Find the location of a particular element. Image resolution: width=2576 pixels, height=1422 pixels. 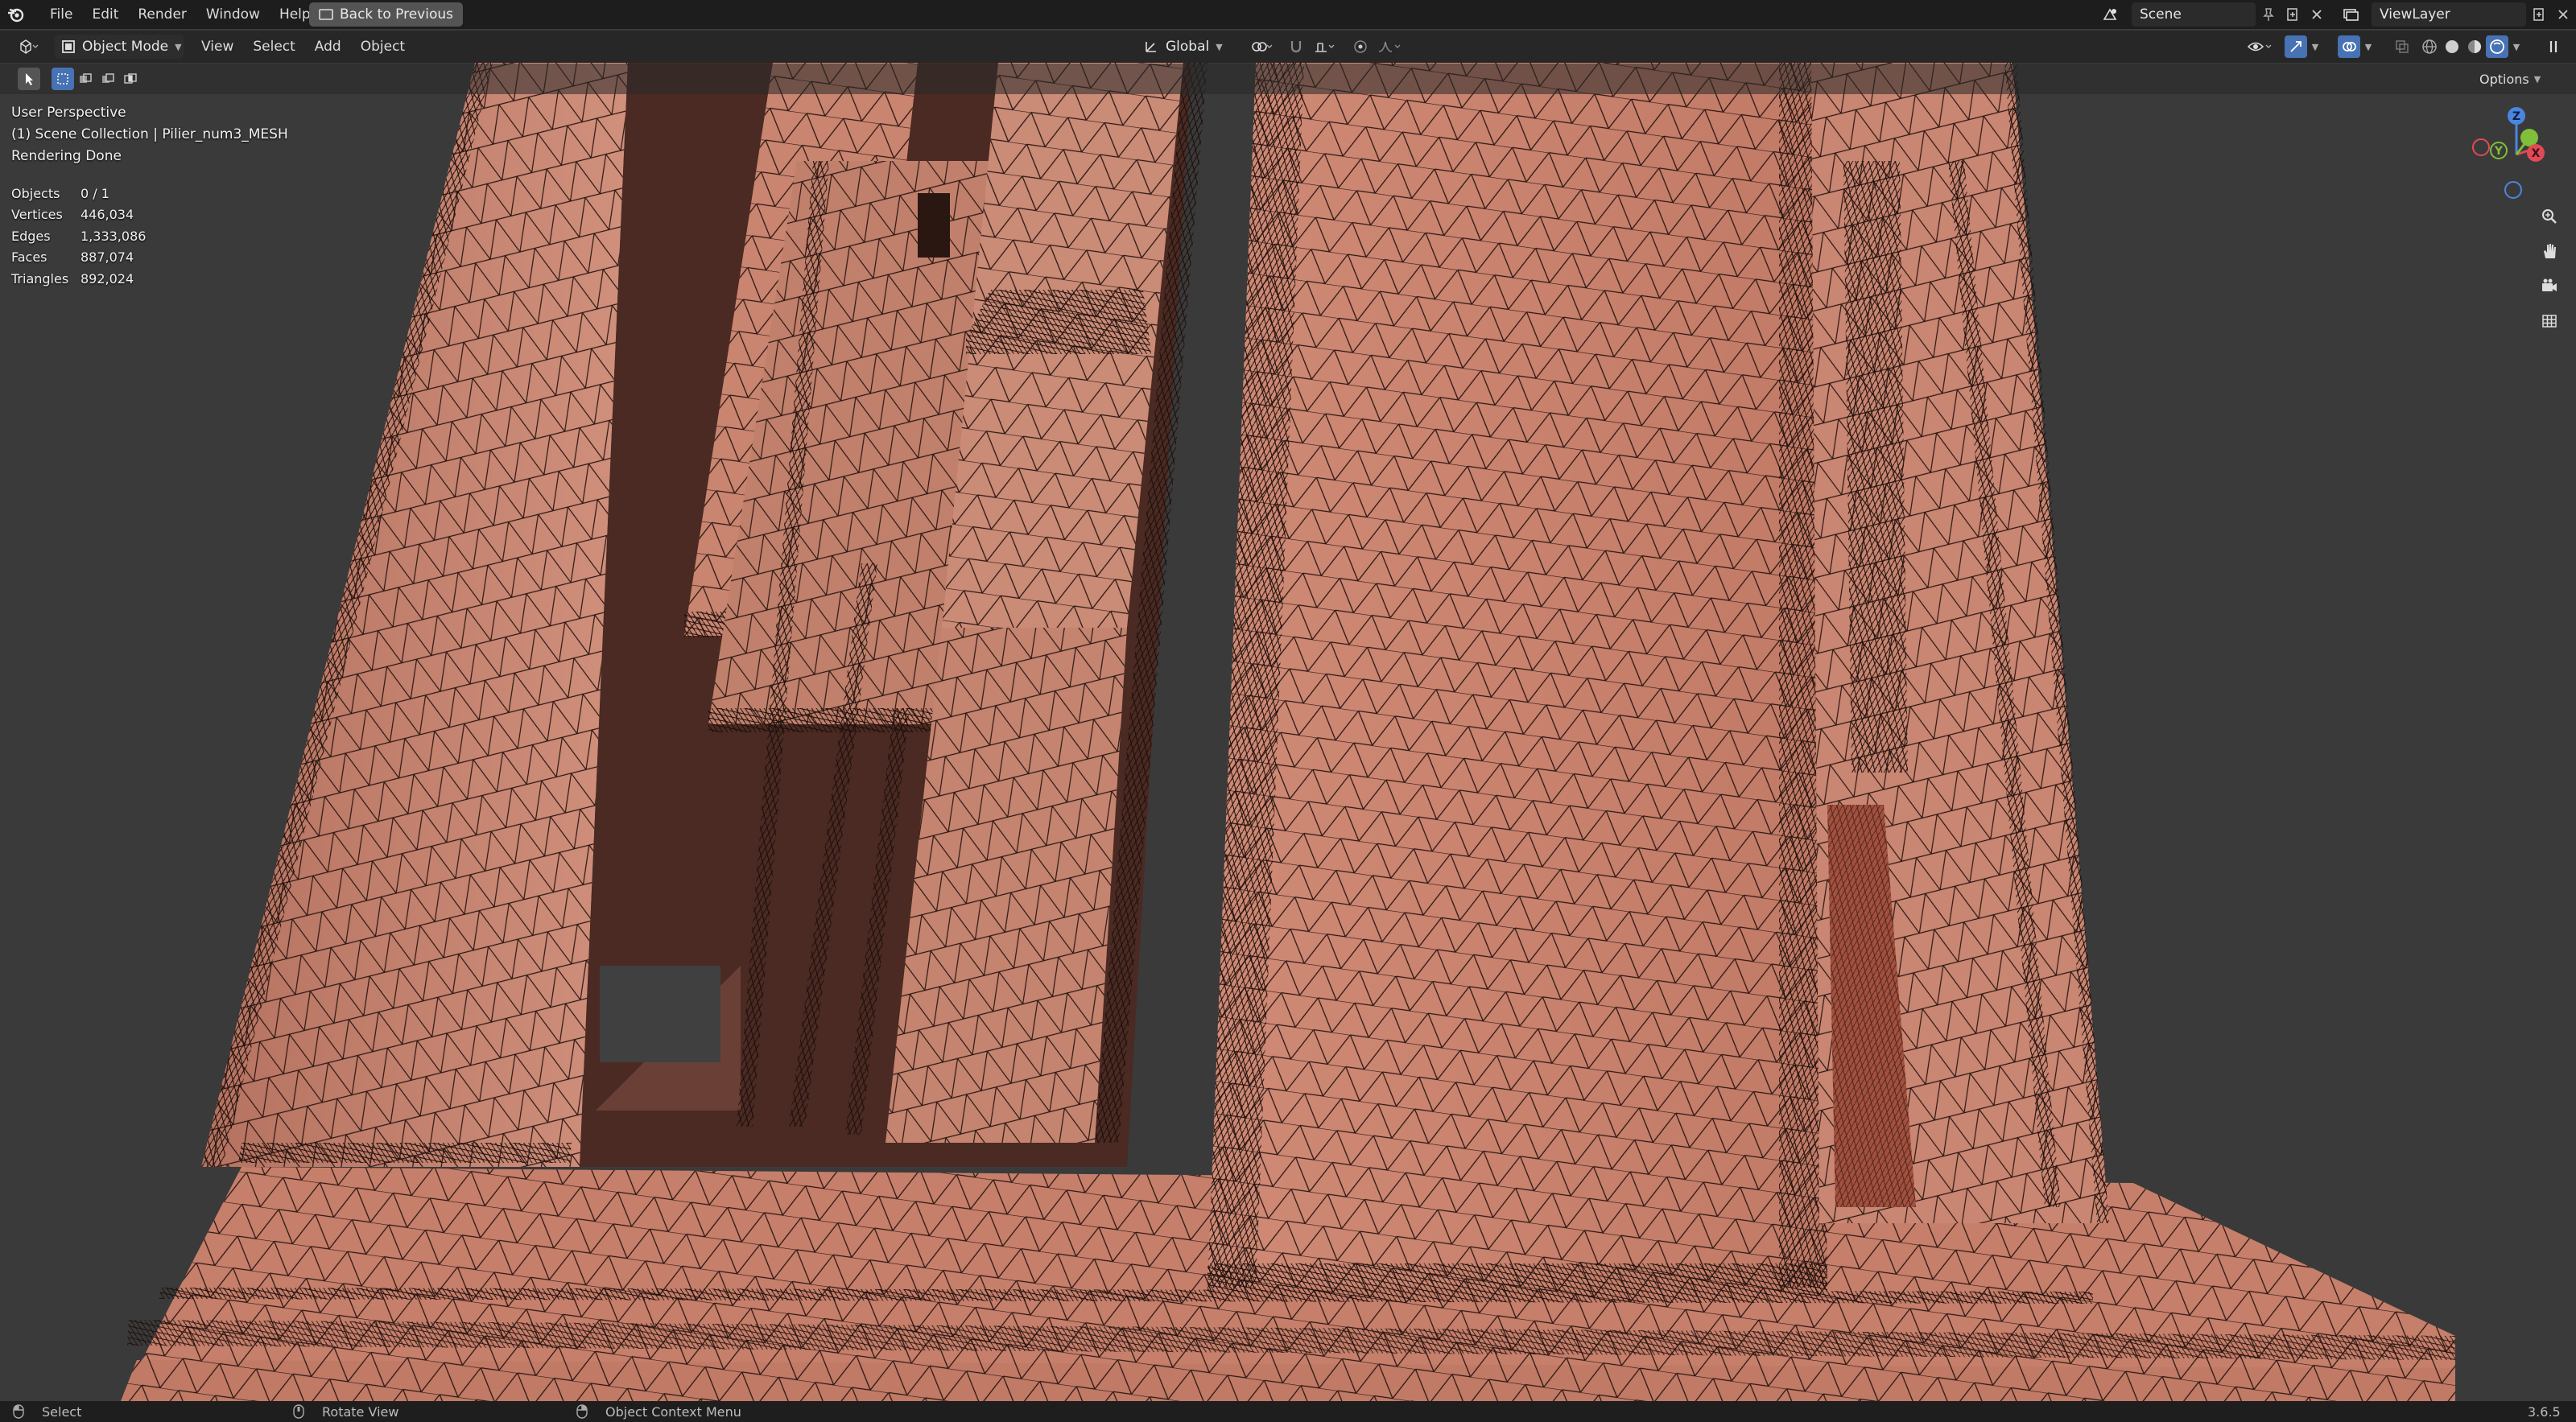

mode-selector: Object Mode ▼ is located at coordinates (119, 47).